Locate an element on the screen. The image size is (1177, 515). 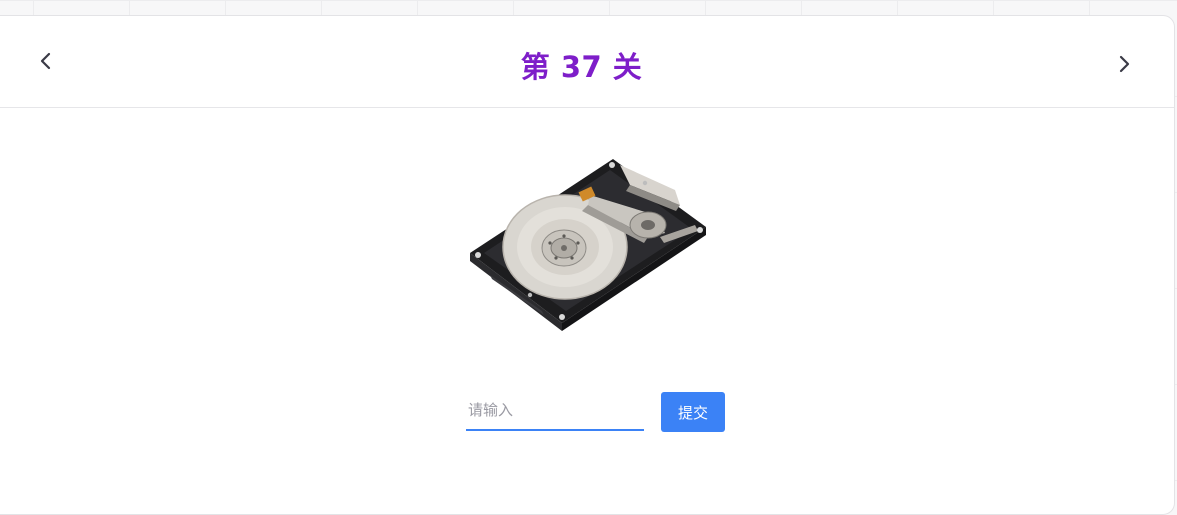
submit-button: 提交 is located at coordinates (693, 412).